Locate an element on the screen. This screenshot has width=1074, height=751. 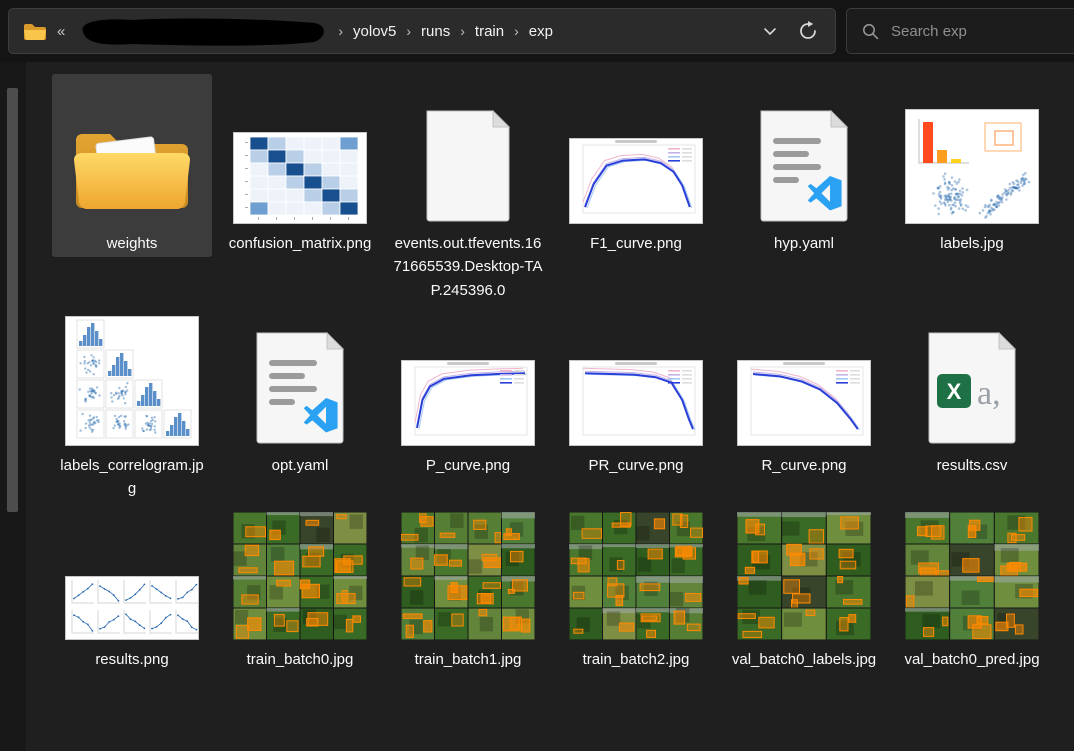
chevron-down-icon is located at coordinates (770, 31).